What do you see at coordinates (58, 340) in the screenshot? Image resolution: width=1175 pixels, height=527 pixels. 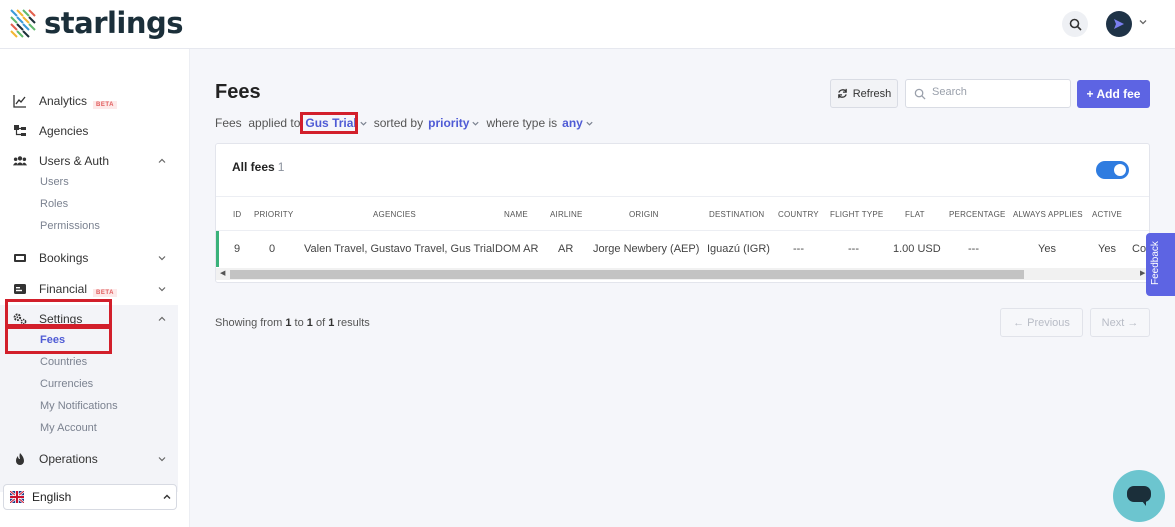 I see `highlight-box-fees` at bounding box center [58, 340].